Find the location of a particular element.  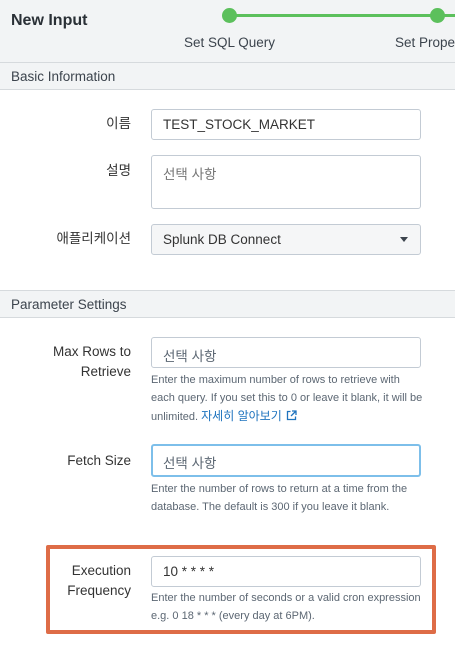

step-progress-line is located at coordinates (335, 15).